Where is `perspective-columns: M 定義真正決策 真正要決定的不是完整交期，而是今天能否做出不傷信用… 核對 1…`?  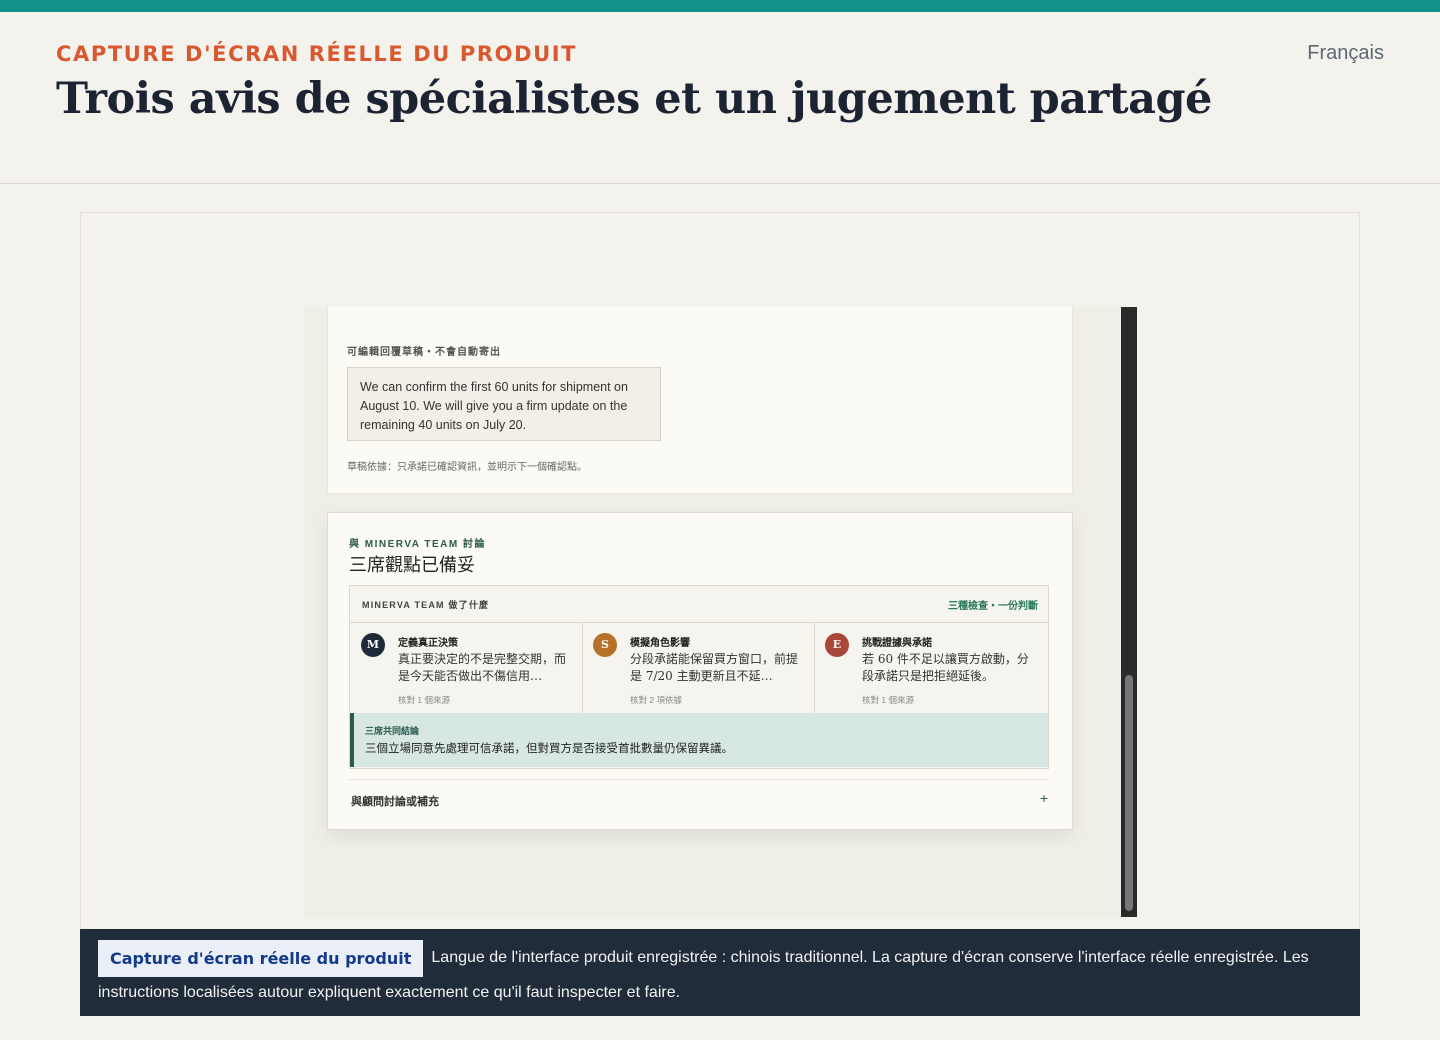 perspective-columns: M 定義真正決策 真正要決定的不是完整交期，而是今天能否做出不傷信用… 核對 1… is located at coordinates (699, 667).